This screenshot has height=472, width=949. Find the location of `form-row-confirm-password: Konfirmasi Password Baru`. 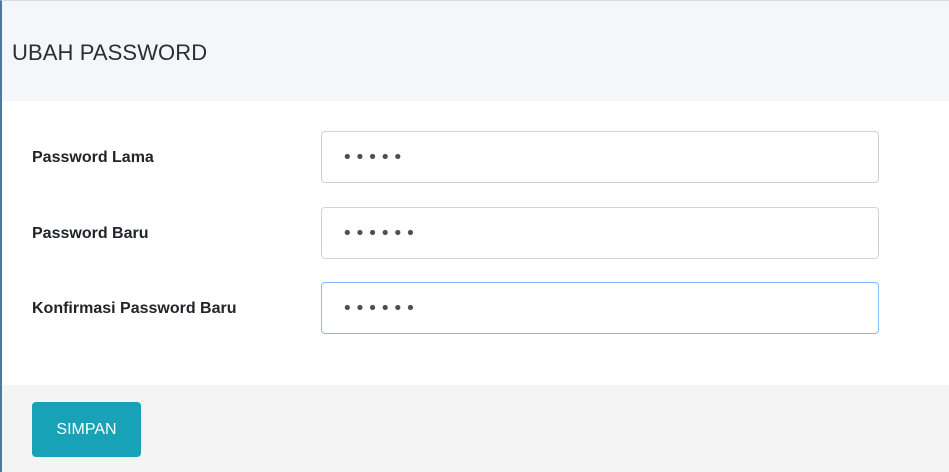

form-row-confirm-password: Konfirmasi Password Baru is located at coordinates (475, 309).